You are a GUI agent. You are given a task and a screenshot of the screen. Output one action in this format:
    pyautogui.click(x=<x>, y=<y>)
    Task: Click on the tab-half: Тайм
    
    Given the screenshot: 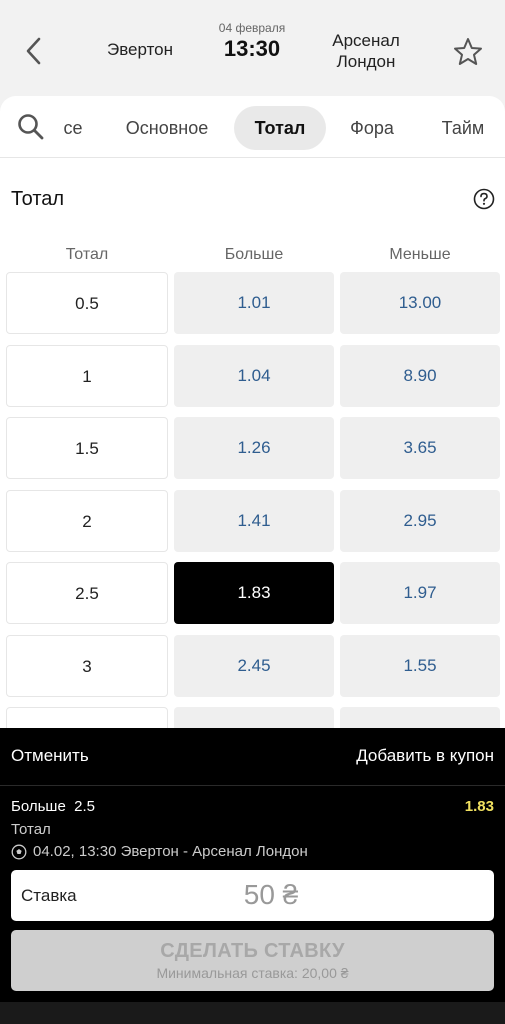 What is the action you would take?
    pyautogui.click(x=463, y=128)
    